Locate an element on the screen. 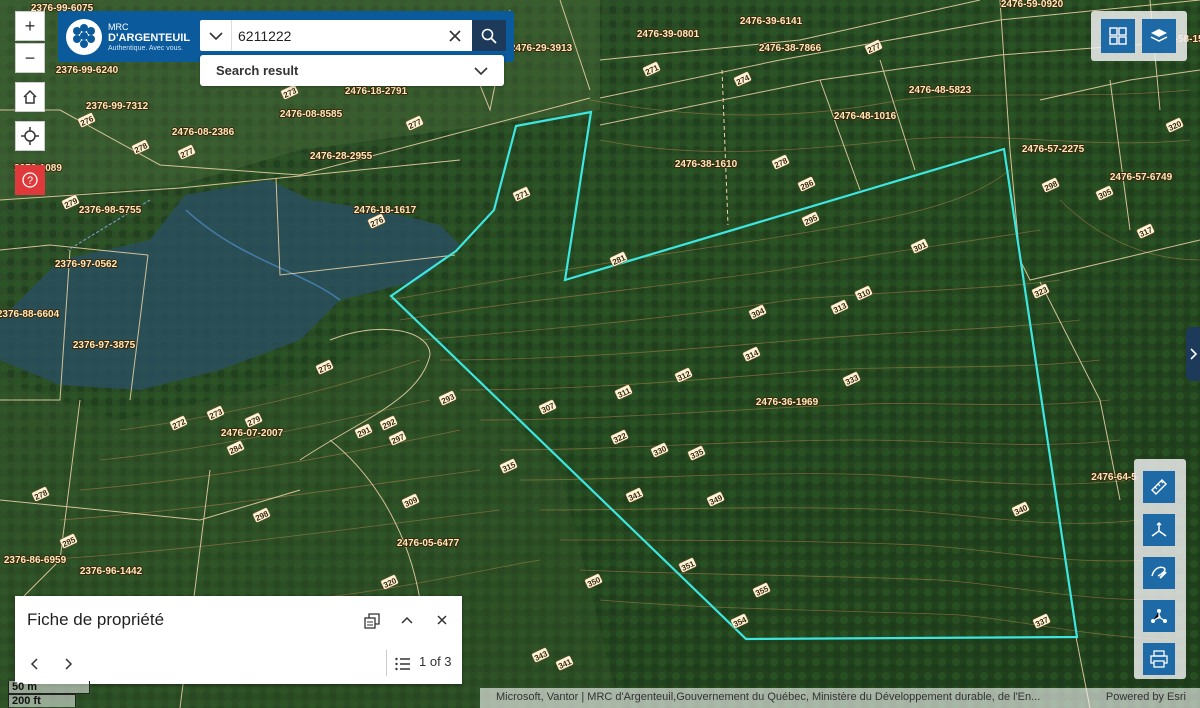 The height and width of the screenshot is (708, 1200). logo-line2: D'ARGENTEUIL is located at coordinates (149, 38).